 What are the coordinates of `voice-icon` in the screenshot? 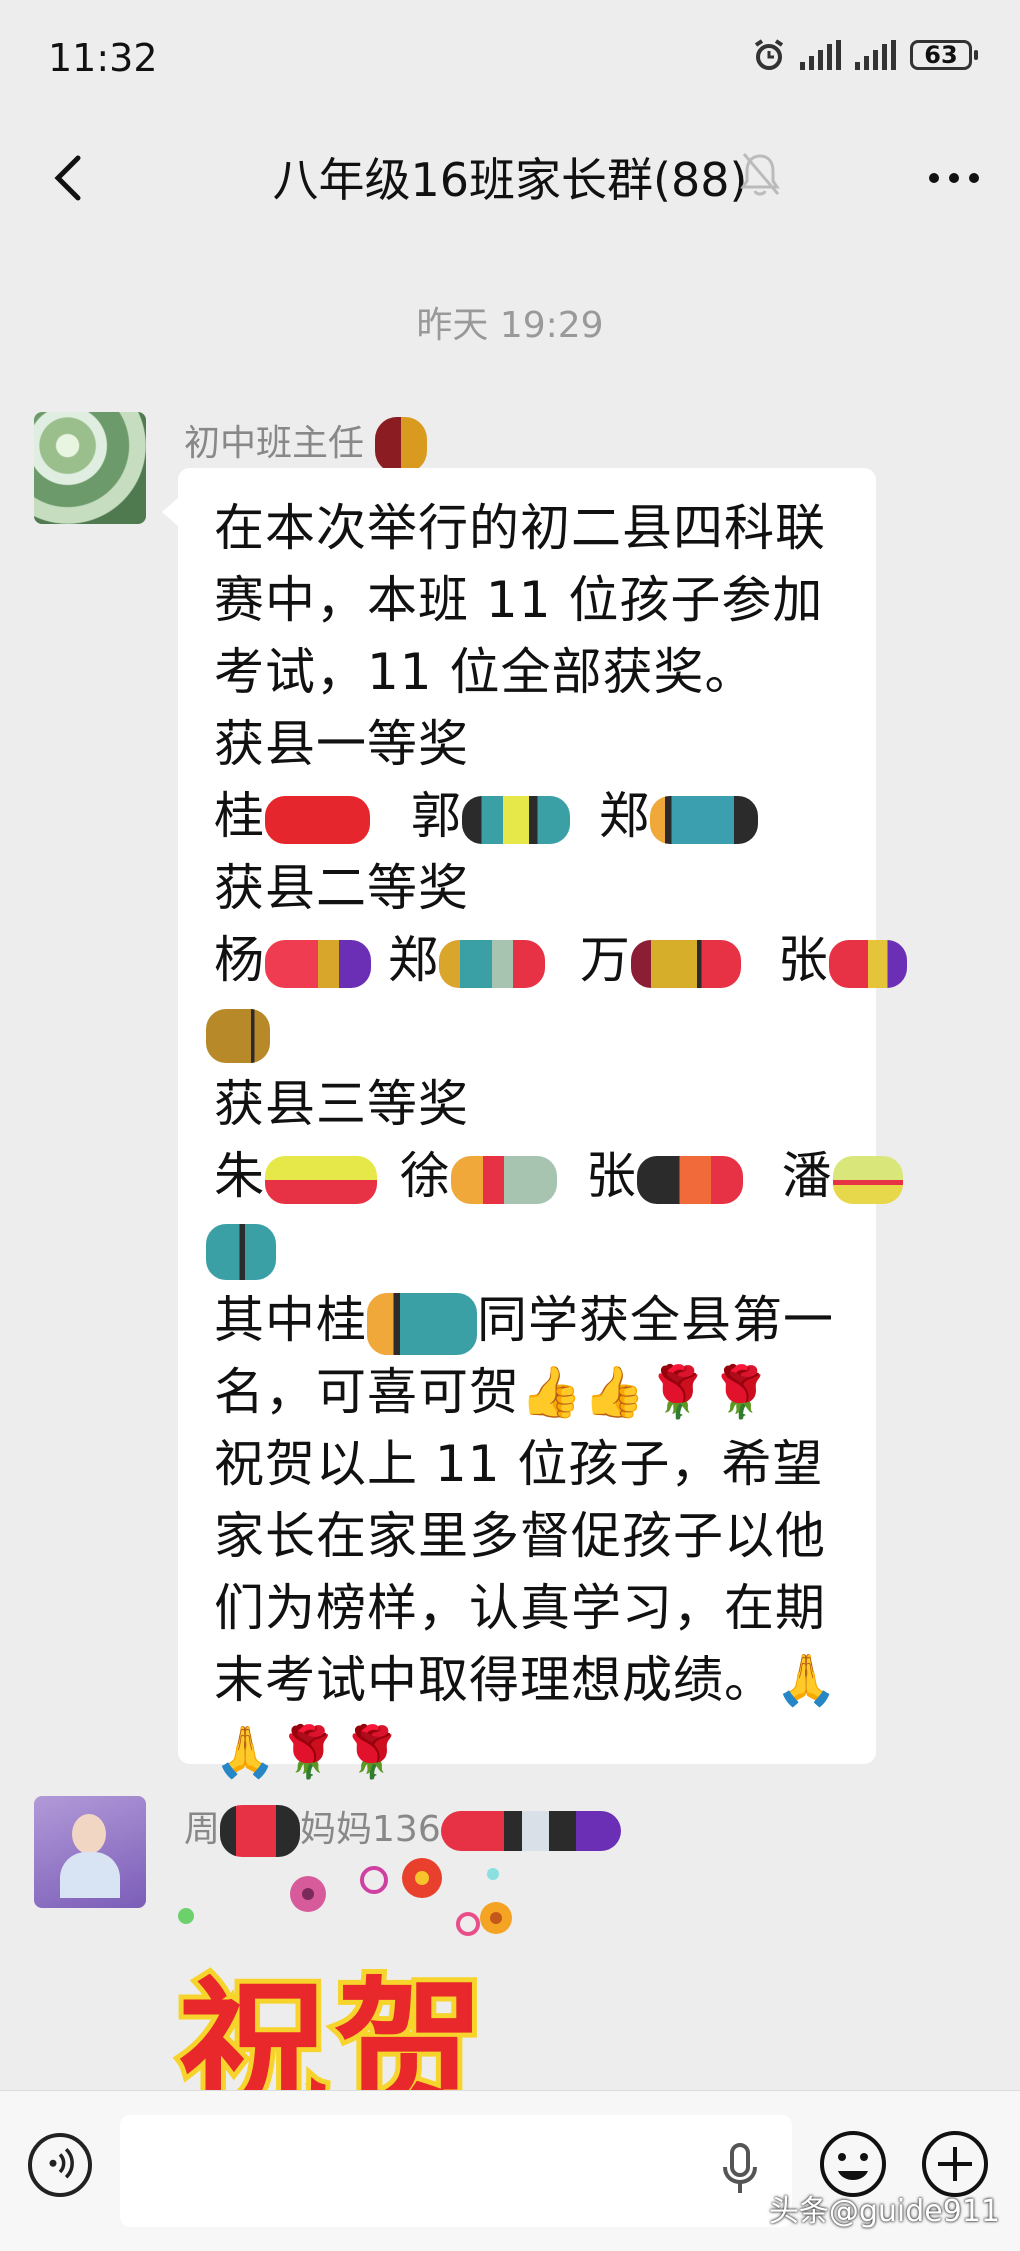 It's located at (60, 2165).